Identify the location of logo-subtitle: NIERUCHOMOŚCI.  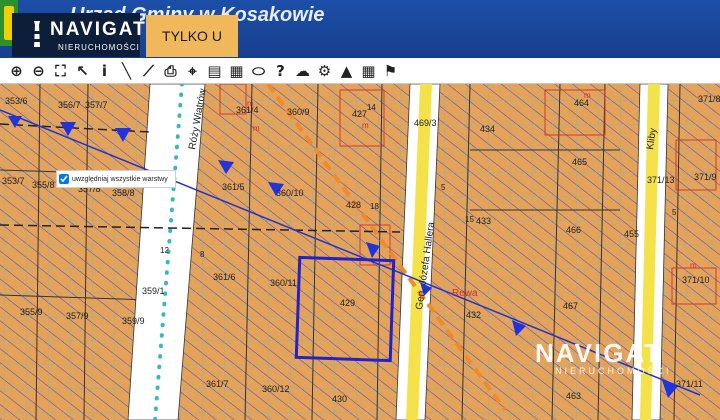
(99, 47).